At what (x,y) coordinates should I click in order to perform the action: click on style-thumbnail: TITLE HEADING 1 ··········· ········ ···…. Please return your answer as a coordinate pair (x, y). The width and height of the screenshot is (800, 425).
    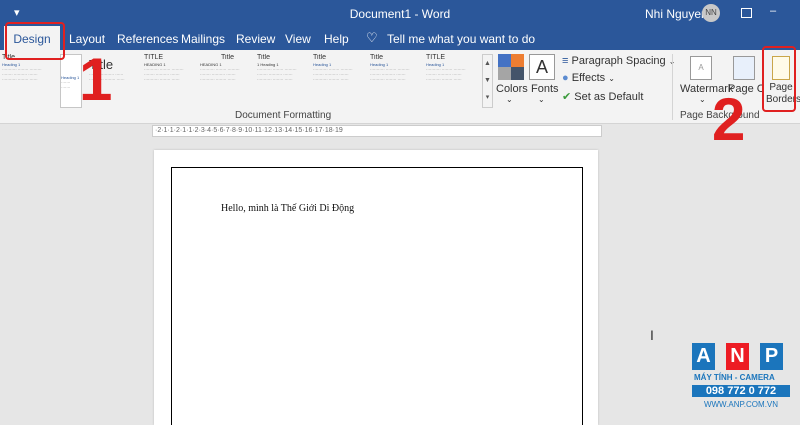
    Looking at the image, I should click on (171, 81).